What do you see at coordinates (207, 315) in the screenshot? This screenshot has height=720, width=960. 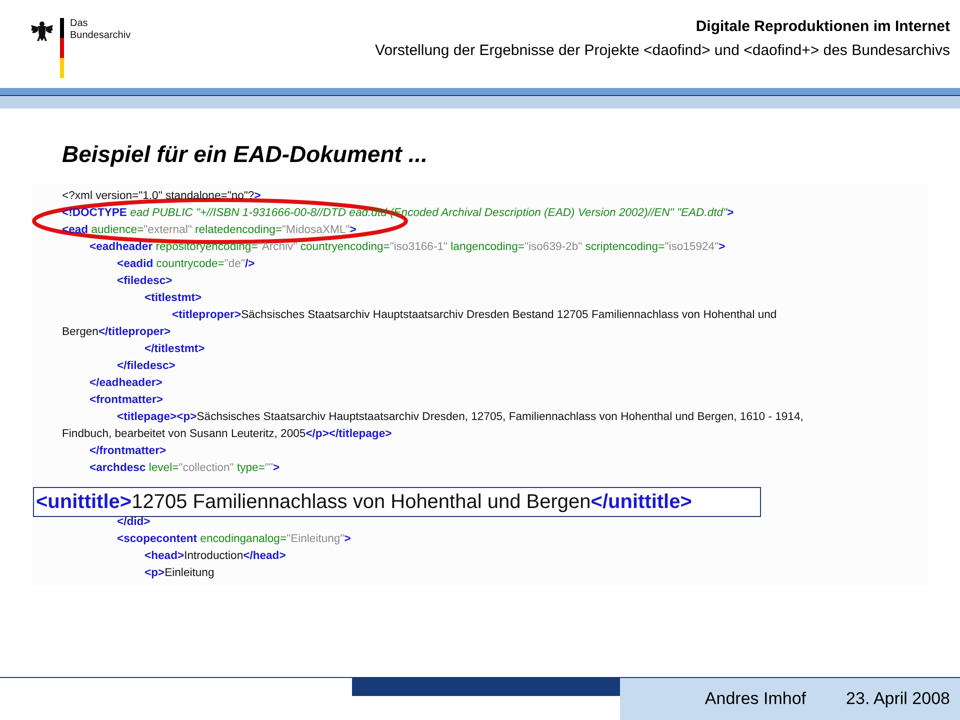 I see `code-tag: <titleproper>` at bounding box center [207, 315].